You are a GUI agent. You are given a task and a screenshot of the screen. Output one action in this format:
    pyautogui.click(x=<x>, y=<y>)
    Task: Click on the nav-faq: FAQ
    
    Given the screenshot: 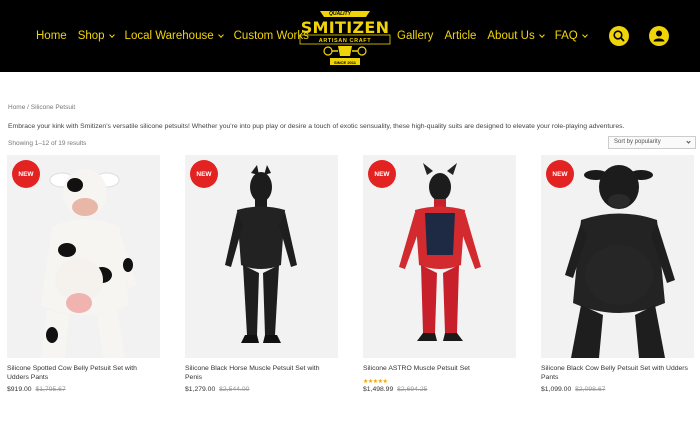 What is the action you would take?
    pyautogui.click(x=571, y=36)
    